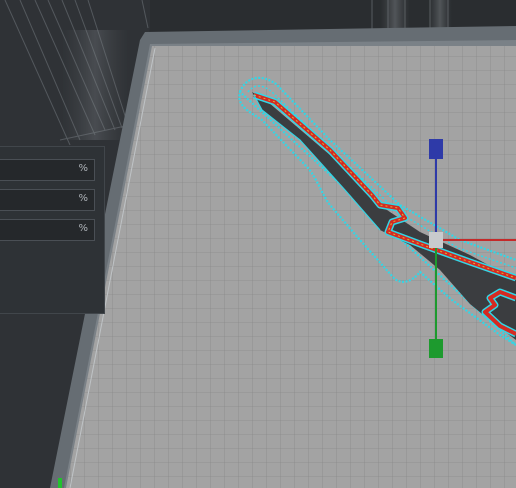 This screenshot has height=488, width=516. What do you see at coordinates (47, 230) in the screenshot?
I see `percent-field-3: %` at bounding box center [47, 230].